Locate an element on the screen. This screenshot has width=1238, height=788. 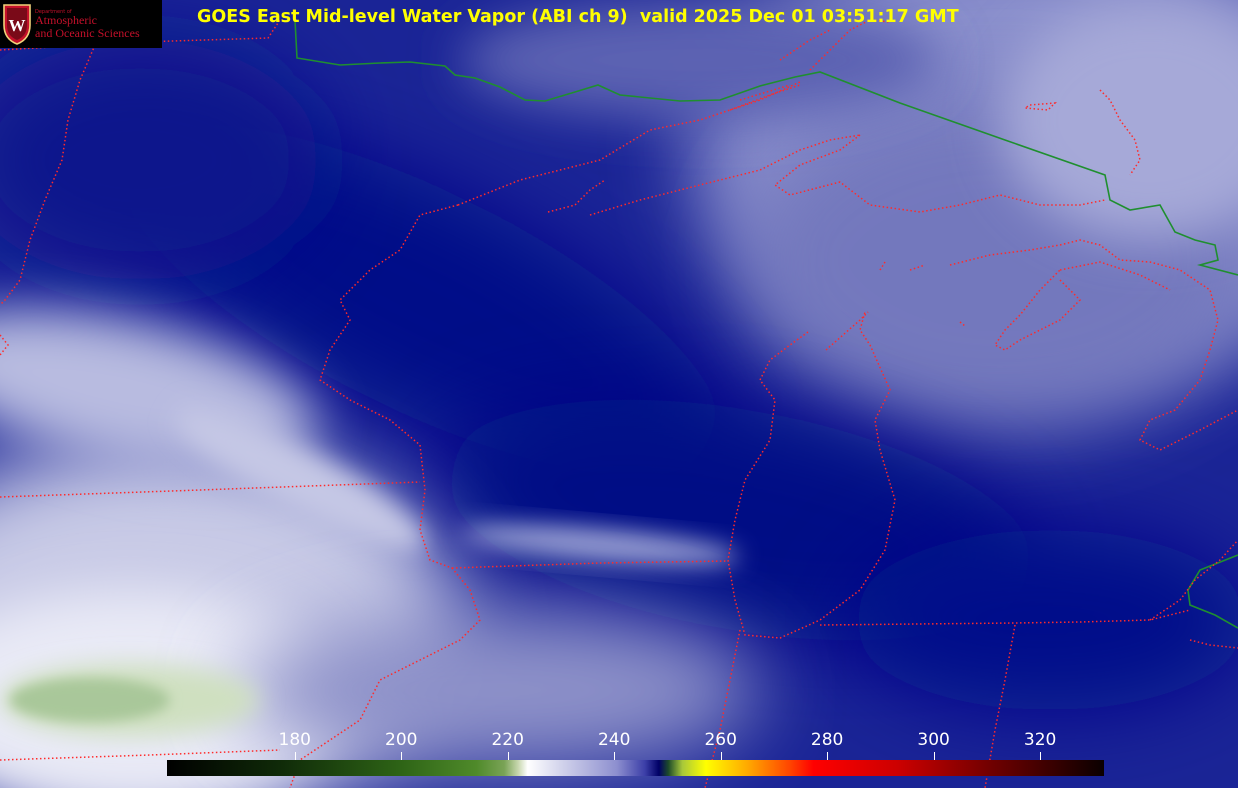
uw-seal-icon: W is located at coordinates (17, 24).